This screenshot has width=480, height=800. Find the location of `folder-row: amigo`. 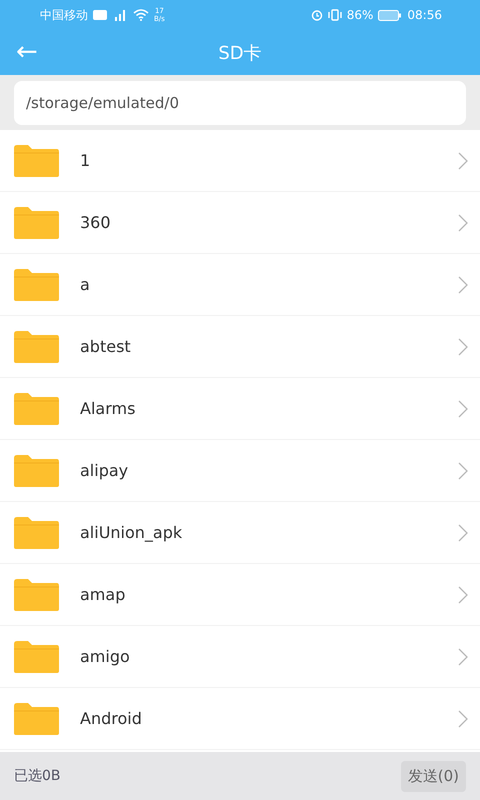

folder-row: amigo is located at coordinates (240, 657).